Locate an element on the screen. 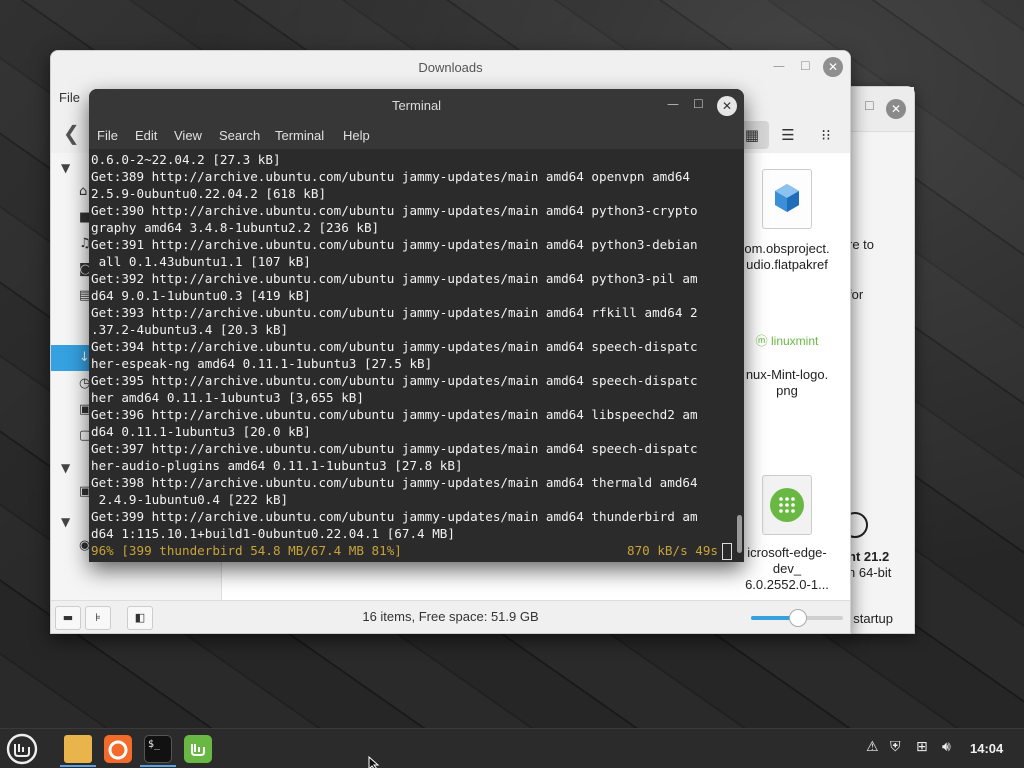 The width and height of the screenshot is (1024, 768). sidebar-section-devices-collapse-icon: ▼ is located at coordinates (65, 468).